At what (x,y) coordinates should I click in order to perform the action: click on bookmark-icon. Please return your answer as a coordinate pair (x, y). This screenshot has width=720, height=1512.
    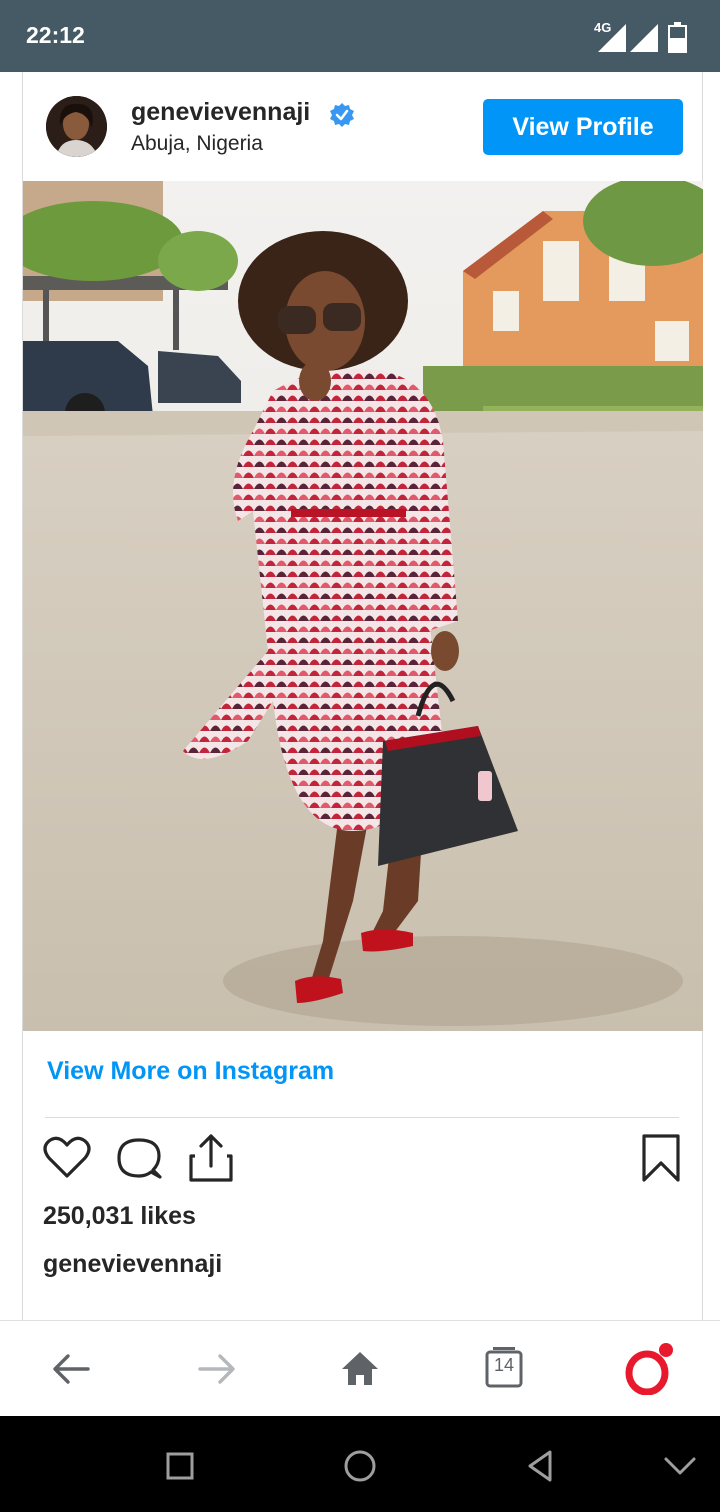
    Looking at the image, I should click on (661, 1158).